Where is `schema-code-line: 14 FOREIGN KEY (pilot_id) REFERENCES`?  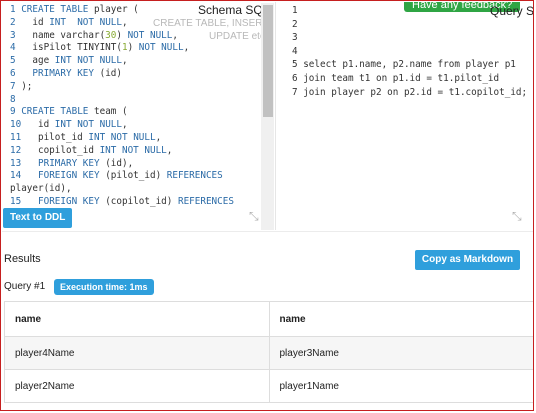 schema-code-line: 14 FOREIGN KEY (pilot_id) REFERENCES is located at coordinates (122, 176).